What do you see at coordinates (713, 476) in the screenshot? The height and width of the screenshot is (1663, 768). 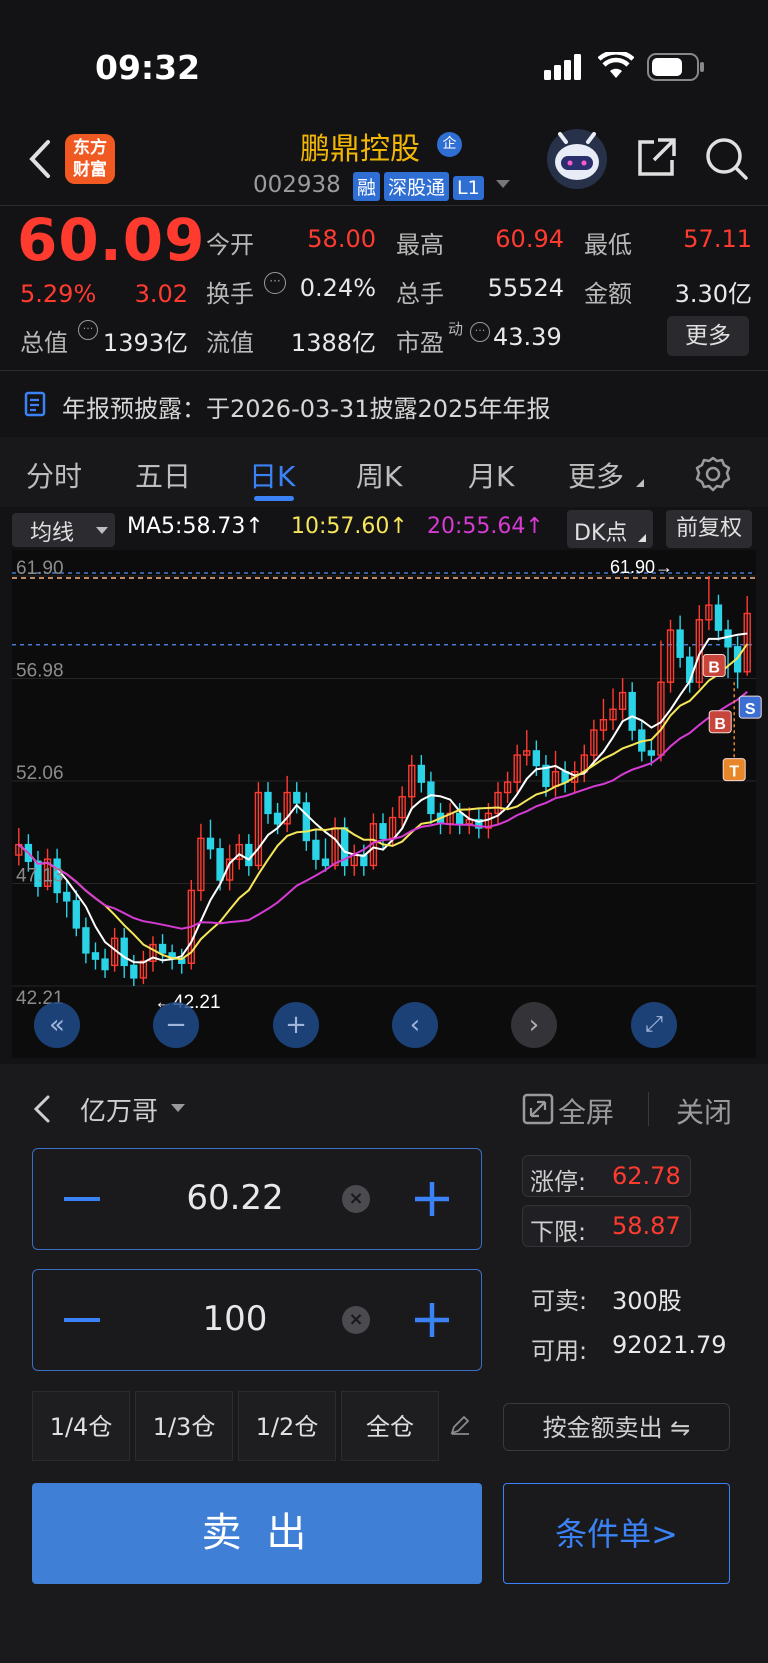 I see `settings-gear-icon` at bounding box center [713, 476].